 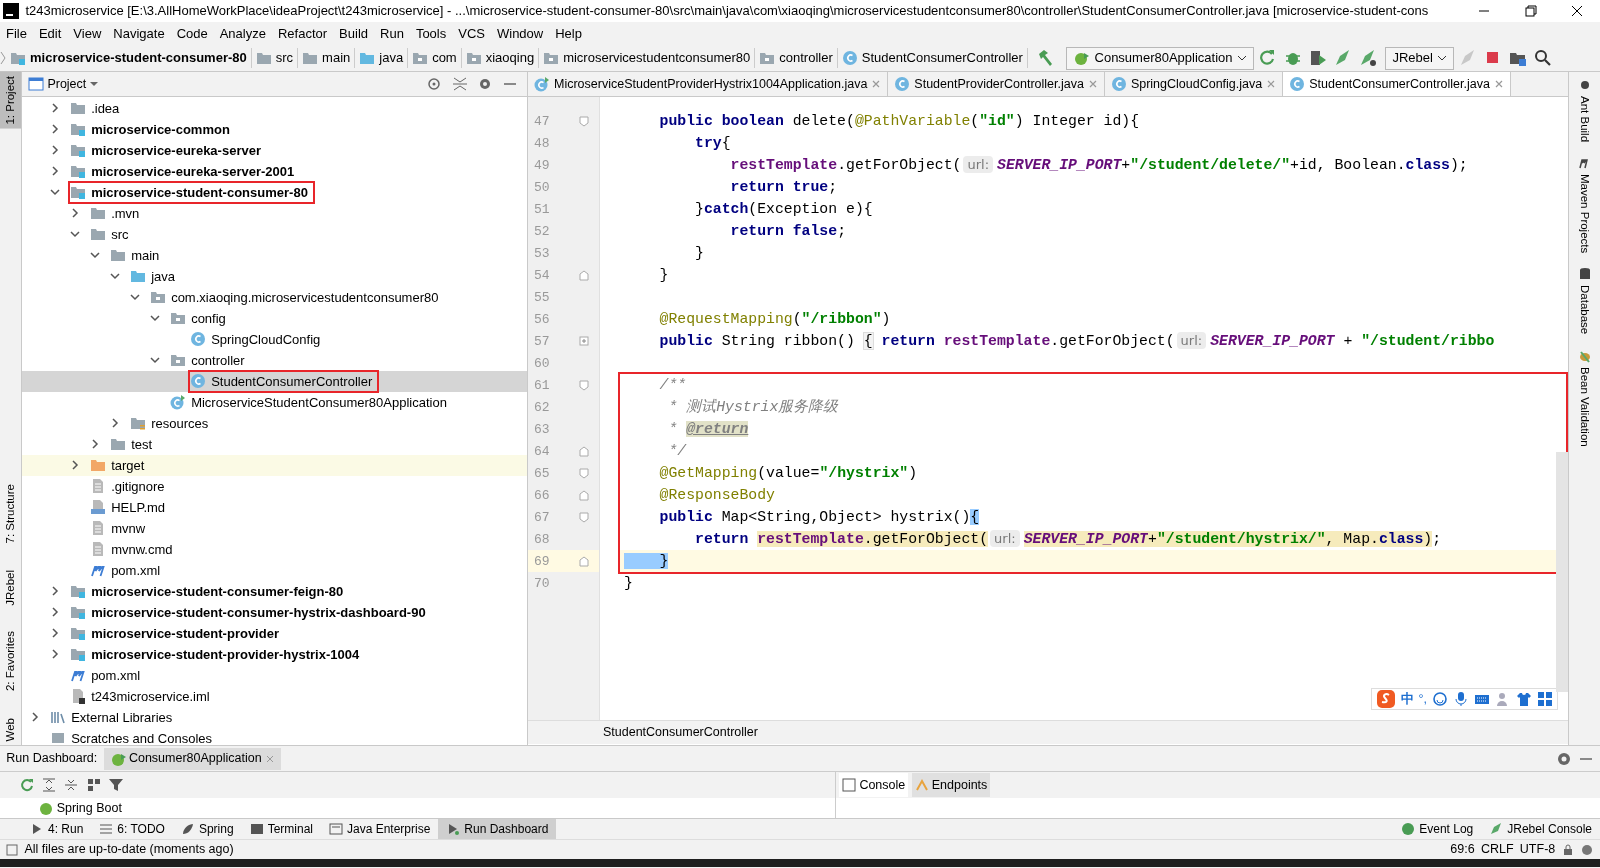 What do you see at coordinates (112, 234) in the screenshot?
I see `tree-item: src` at bounding box center [112, 234].